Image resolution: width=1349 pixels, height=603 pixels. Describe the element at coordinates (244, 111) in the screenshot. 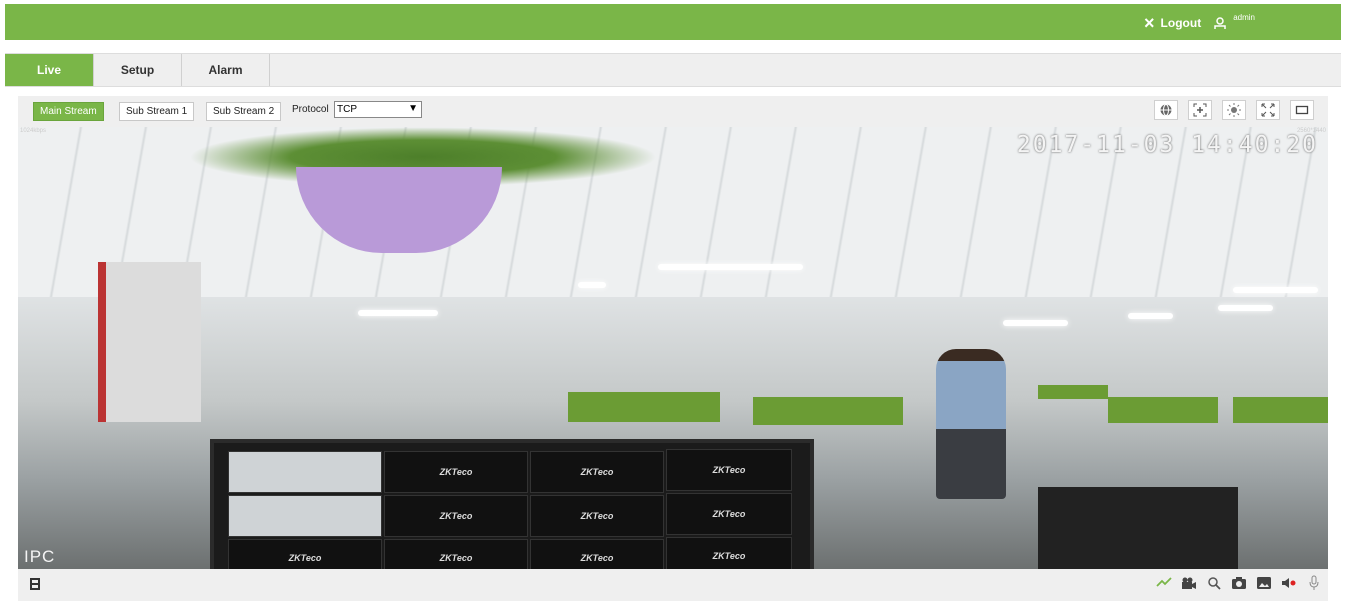

I see `sub-stream-2-button: Sub Stream 2` at that location.